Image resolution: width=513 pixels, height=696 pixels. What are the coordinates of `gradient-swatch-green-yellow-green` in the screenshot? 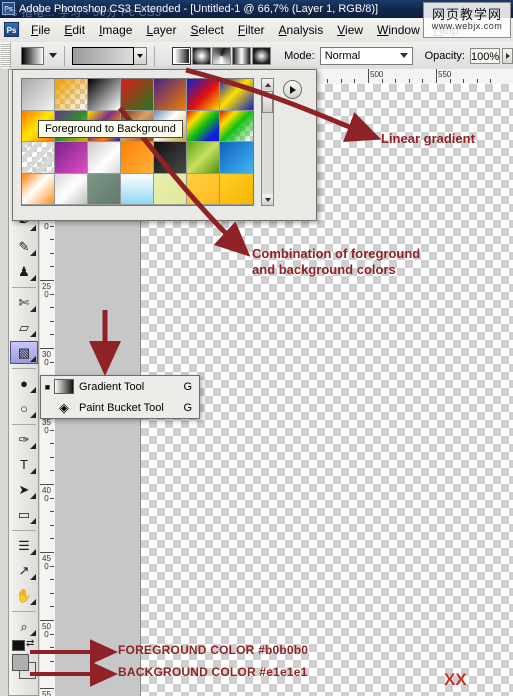 It's located at (203, 158).